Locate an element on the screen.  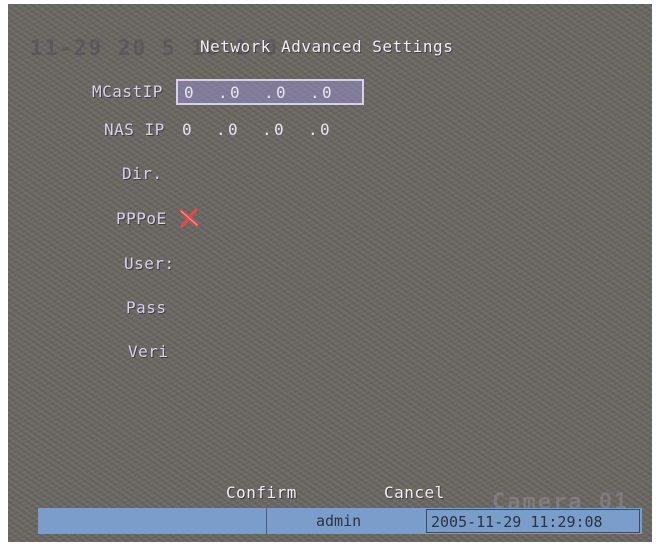
status-divider is located at coordinates (266, 521).